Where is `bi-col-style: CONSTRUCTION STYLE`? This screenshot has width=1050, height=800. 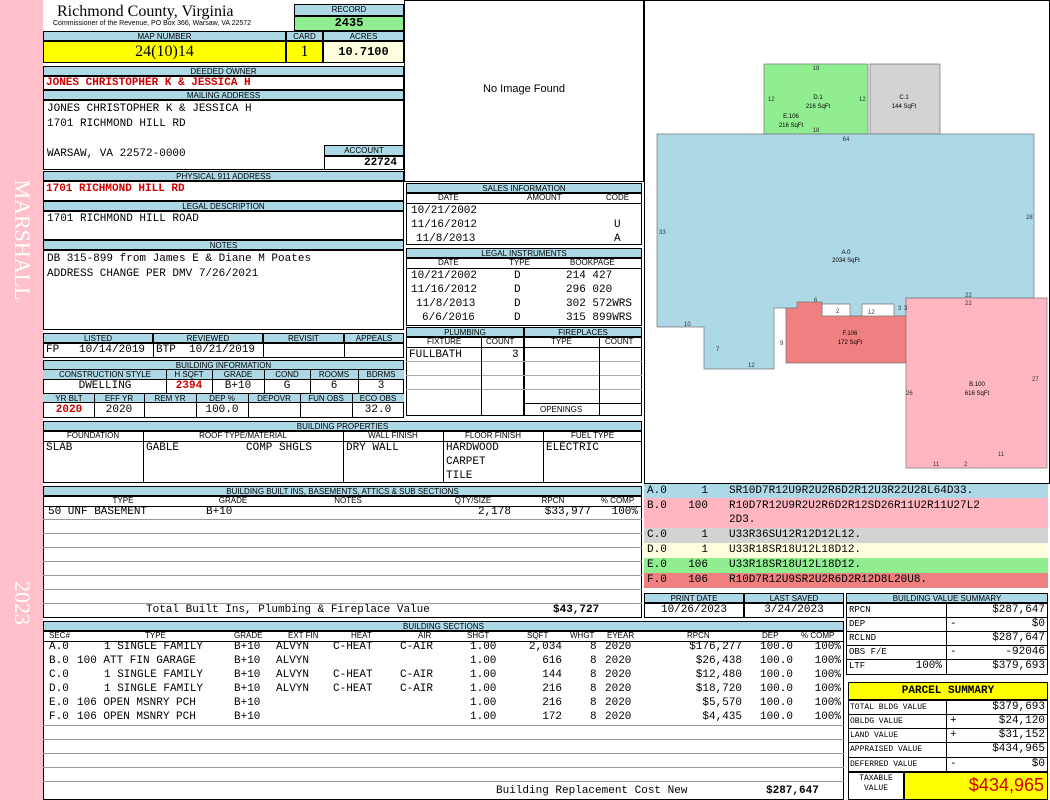 bi-col-style: CONSTRUCTION STYLE is located at coordinates (104, 374).